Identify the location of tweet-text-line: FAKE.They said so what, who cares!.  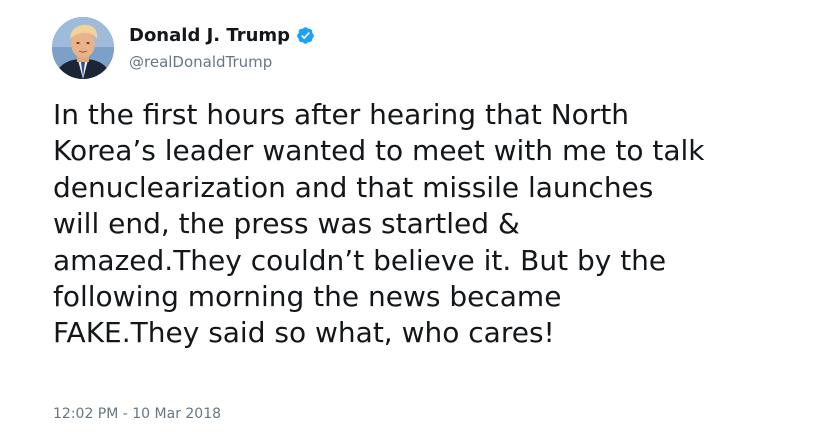
(304, 333).